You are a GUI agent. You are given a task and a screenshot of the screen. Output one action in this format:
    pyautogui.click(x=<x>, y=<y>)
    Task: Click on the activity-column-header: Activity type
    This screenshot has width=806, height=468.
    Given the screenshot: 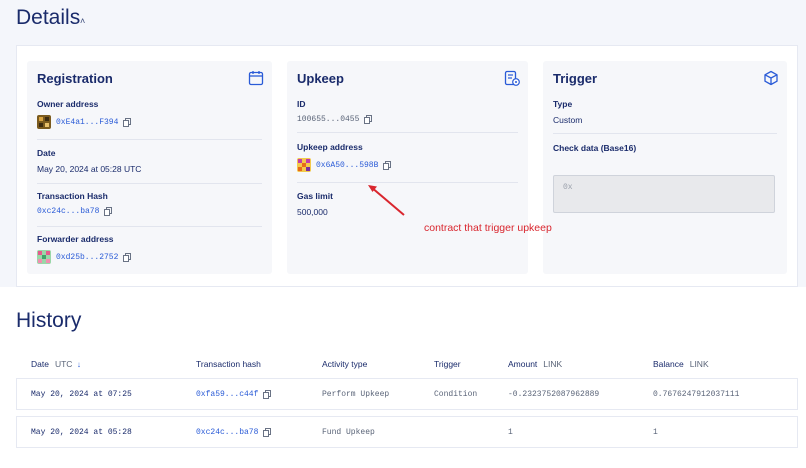 What is the action you would take?
    pyautogui.click(x=345, y=364)
    